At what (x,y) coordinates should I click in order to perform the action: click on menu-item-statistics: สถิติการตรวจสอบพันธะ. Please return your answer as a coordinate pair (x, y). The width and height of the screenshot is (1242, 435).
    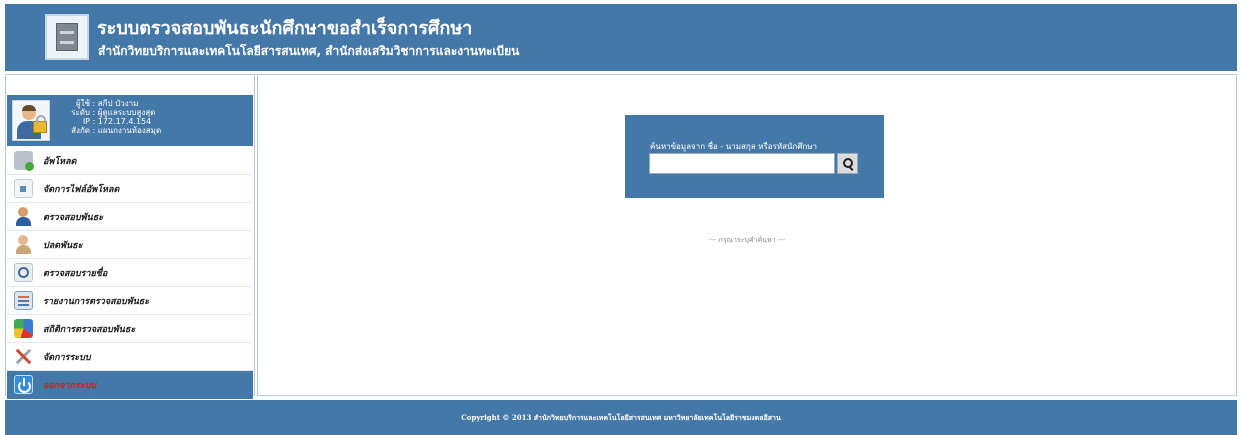
    Looking at the image, I should click on (130, 329).